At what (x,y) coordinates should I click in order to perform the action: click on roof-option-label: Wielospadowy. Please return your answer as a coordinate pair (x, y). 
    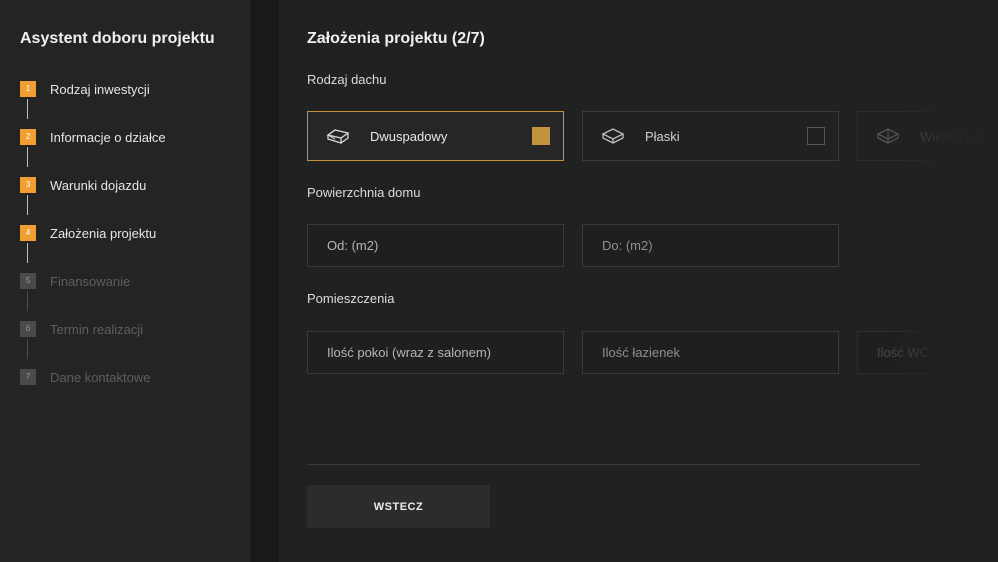
    Looking at the image, I should click on (959, 136).